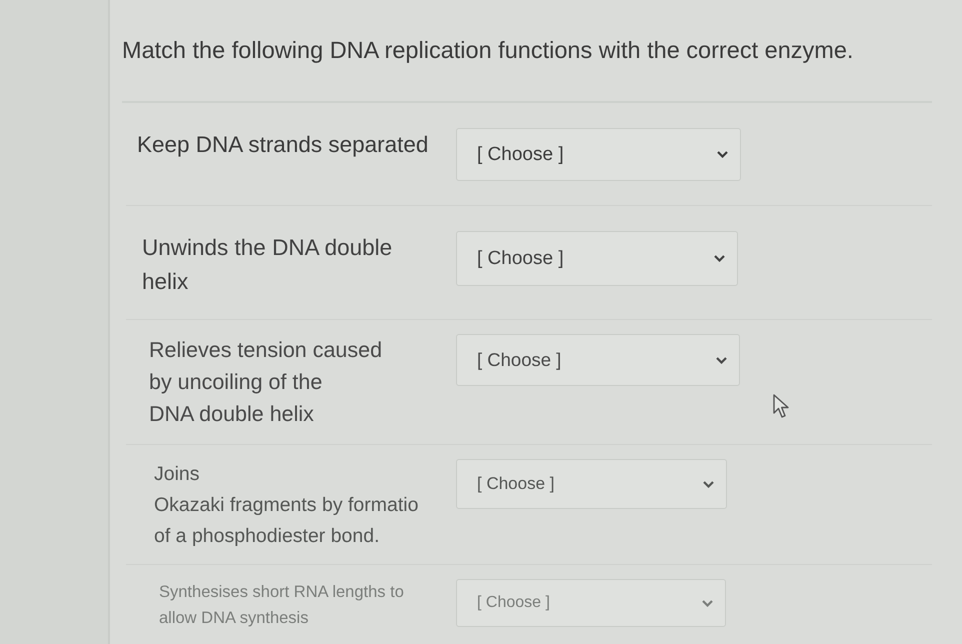 The width and height of the screenshot is (962, 644). Describe the element at coordinates (265, 382) in the screenshot. I see `function-label: Relieves tension caused by uncoiling of the DNA double helix` at that location.